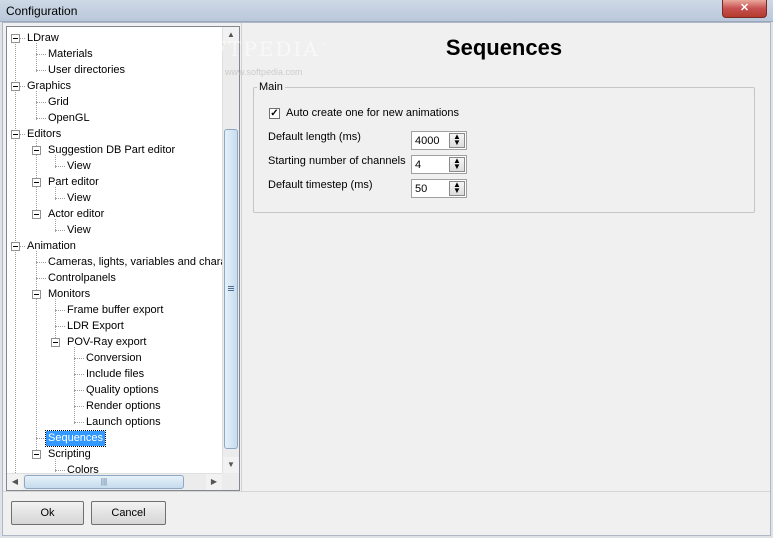 The height and width of the screenshot is (538, 773). I want to click on default-timestep-label: Default timestep (ms), so click(320, 185).